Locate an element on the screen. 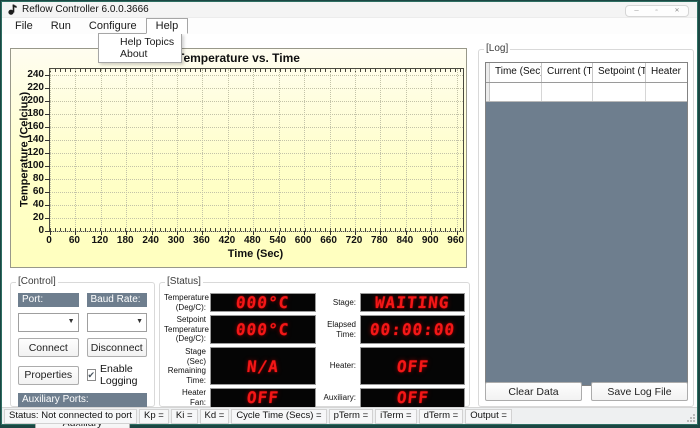 Image resolution: width=700 pixels, height=428 pixels. control-group-label: [Control] is located at coordinates (37, 281).